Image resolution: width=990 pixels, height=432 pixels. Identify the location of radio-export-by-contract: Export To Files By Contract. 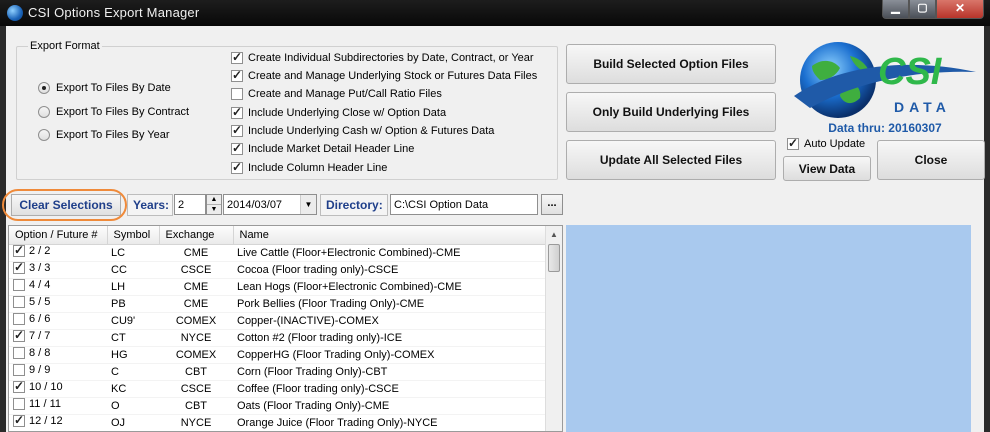
(113, 112).